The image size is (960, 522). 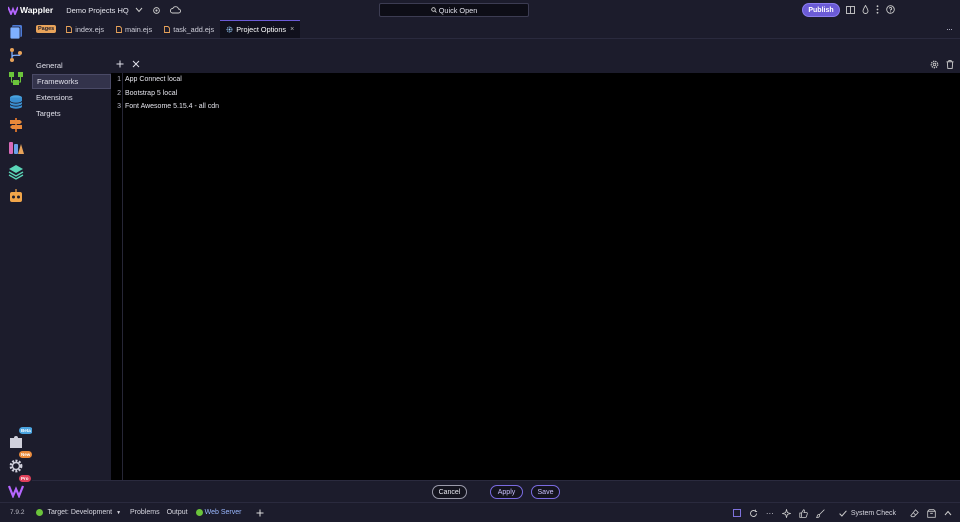 What do you see at coordinates (934, 64) in the screenshot?
I see `framework-settings-gear-icon` at bounding box center [934, 64].